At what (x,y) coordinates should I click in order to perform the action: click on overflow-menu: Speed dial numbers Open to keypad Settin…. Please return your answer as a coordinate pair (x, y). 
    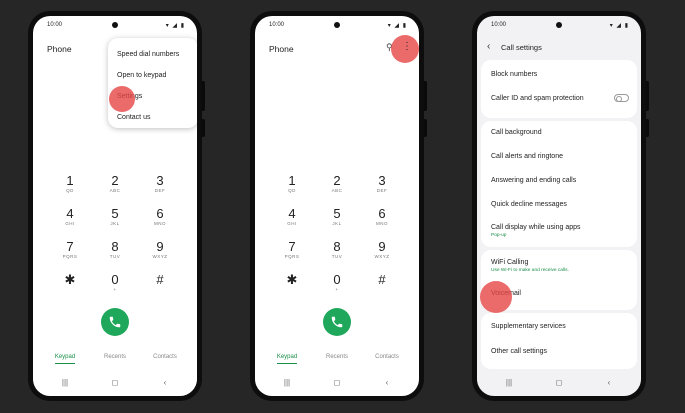
    Looking at the image, I should click on (152, 83).